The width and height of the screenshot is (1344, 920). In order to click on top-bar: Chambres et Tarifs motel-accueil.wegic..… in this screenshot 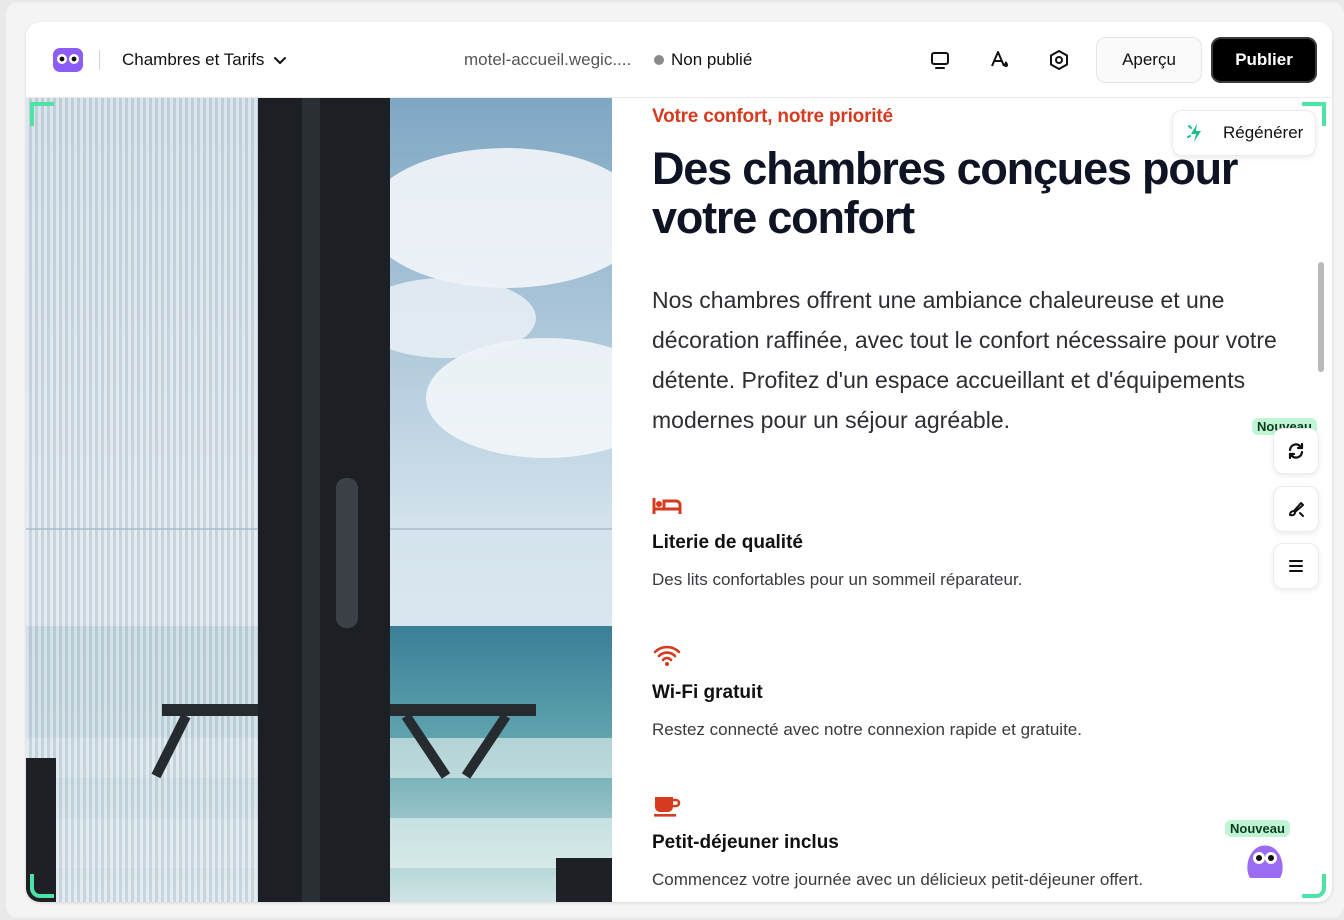, I will do `click(679, 60)`.